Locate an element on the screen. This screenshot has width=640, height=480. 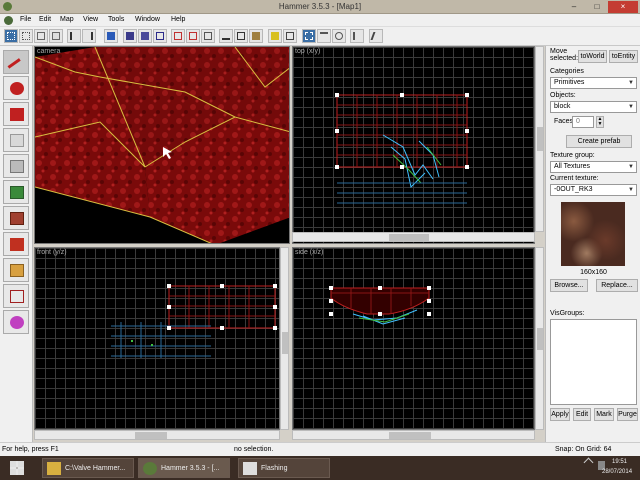
texture-apply-icon is located at coordinates (275, 36).